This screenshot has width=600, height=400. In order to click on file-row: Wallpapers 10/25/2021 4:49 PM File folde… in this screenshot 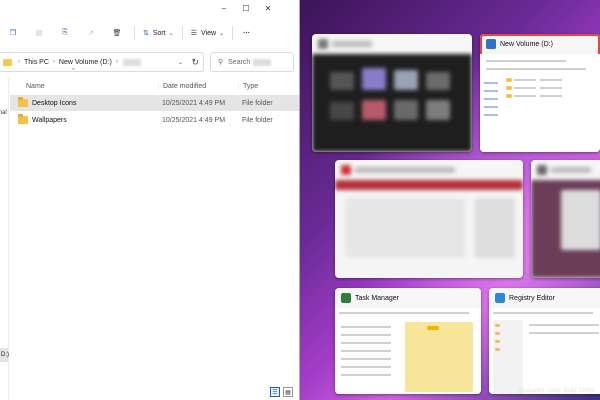, I will do `click(154, 120)`.